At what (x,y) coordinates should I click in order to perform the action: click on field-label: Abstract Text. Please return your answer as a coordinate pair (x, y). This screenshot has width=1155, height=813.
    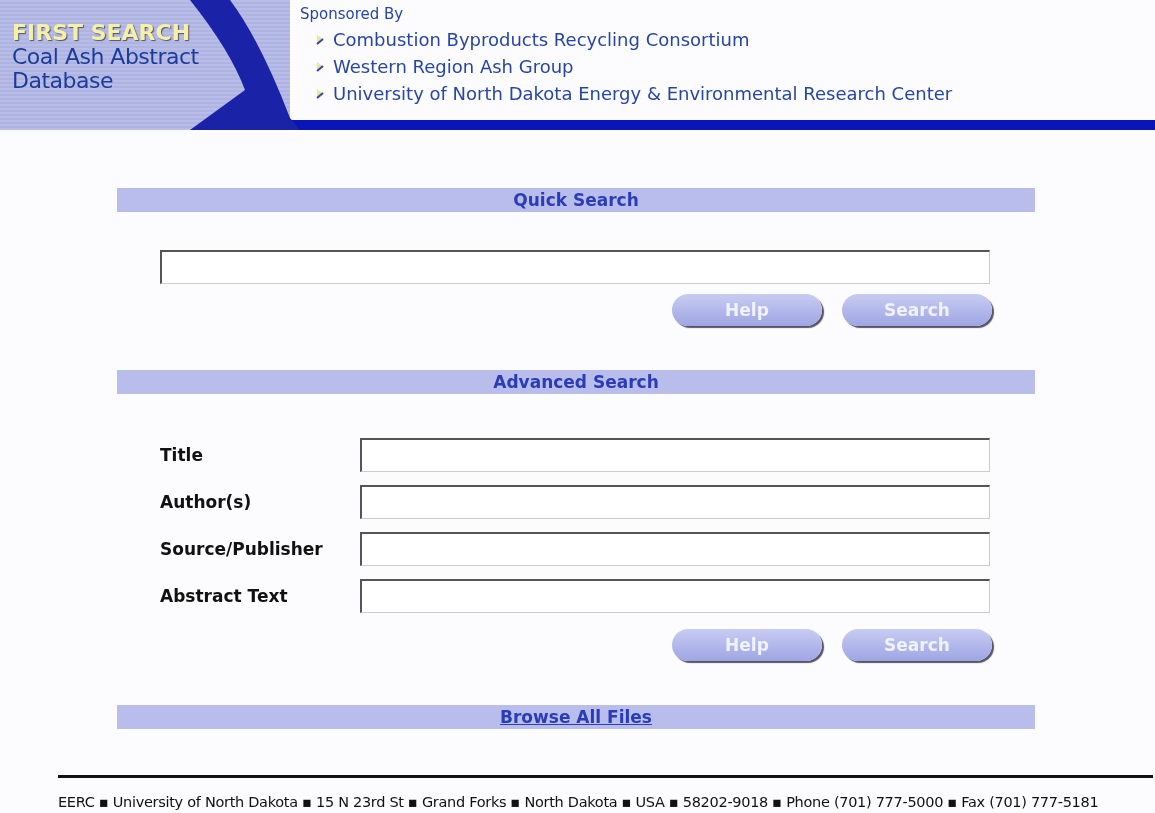
    Looking at the image, I should click on (224, 595).